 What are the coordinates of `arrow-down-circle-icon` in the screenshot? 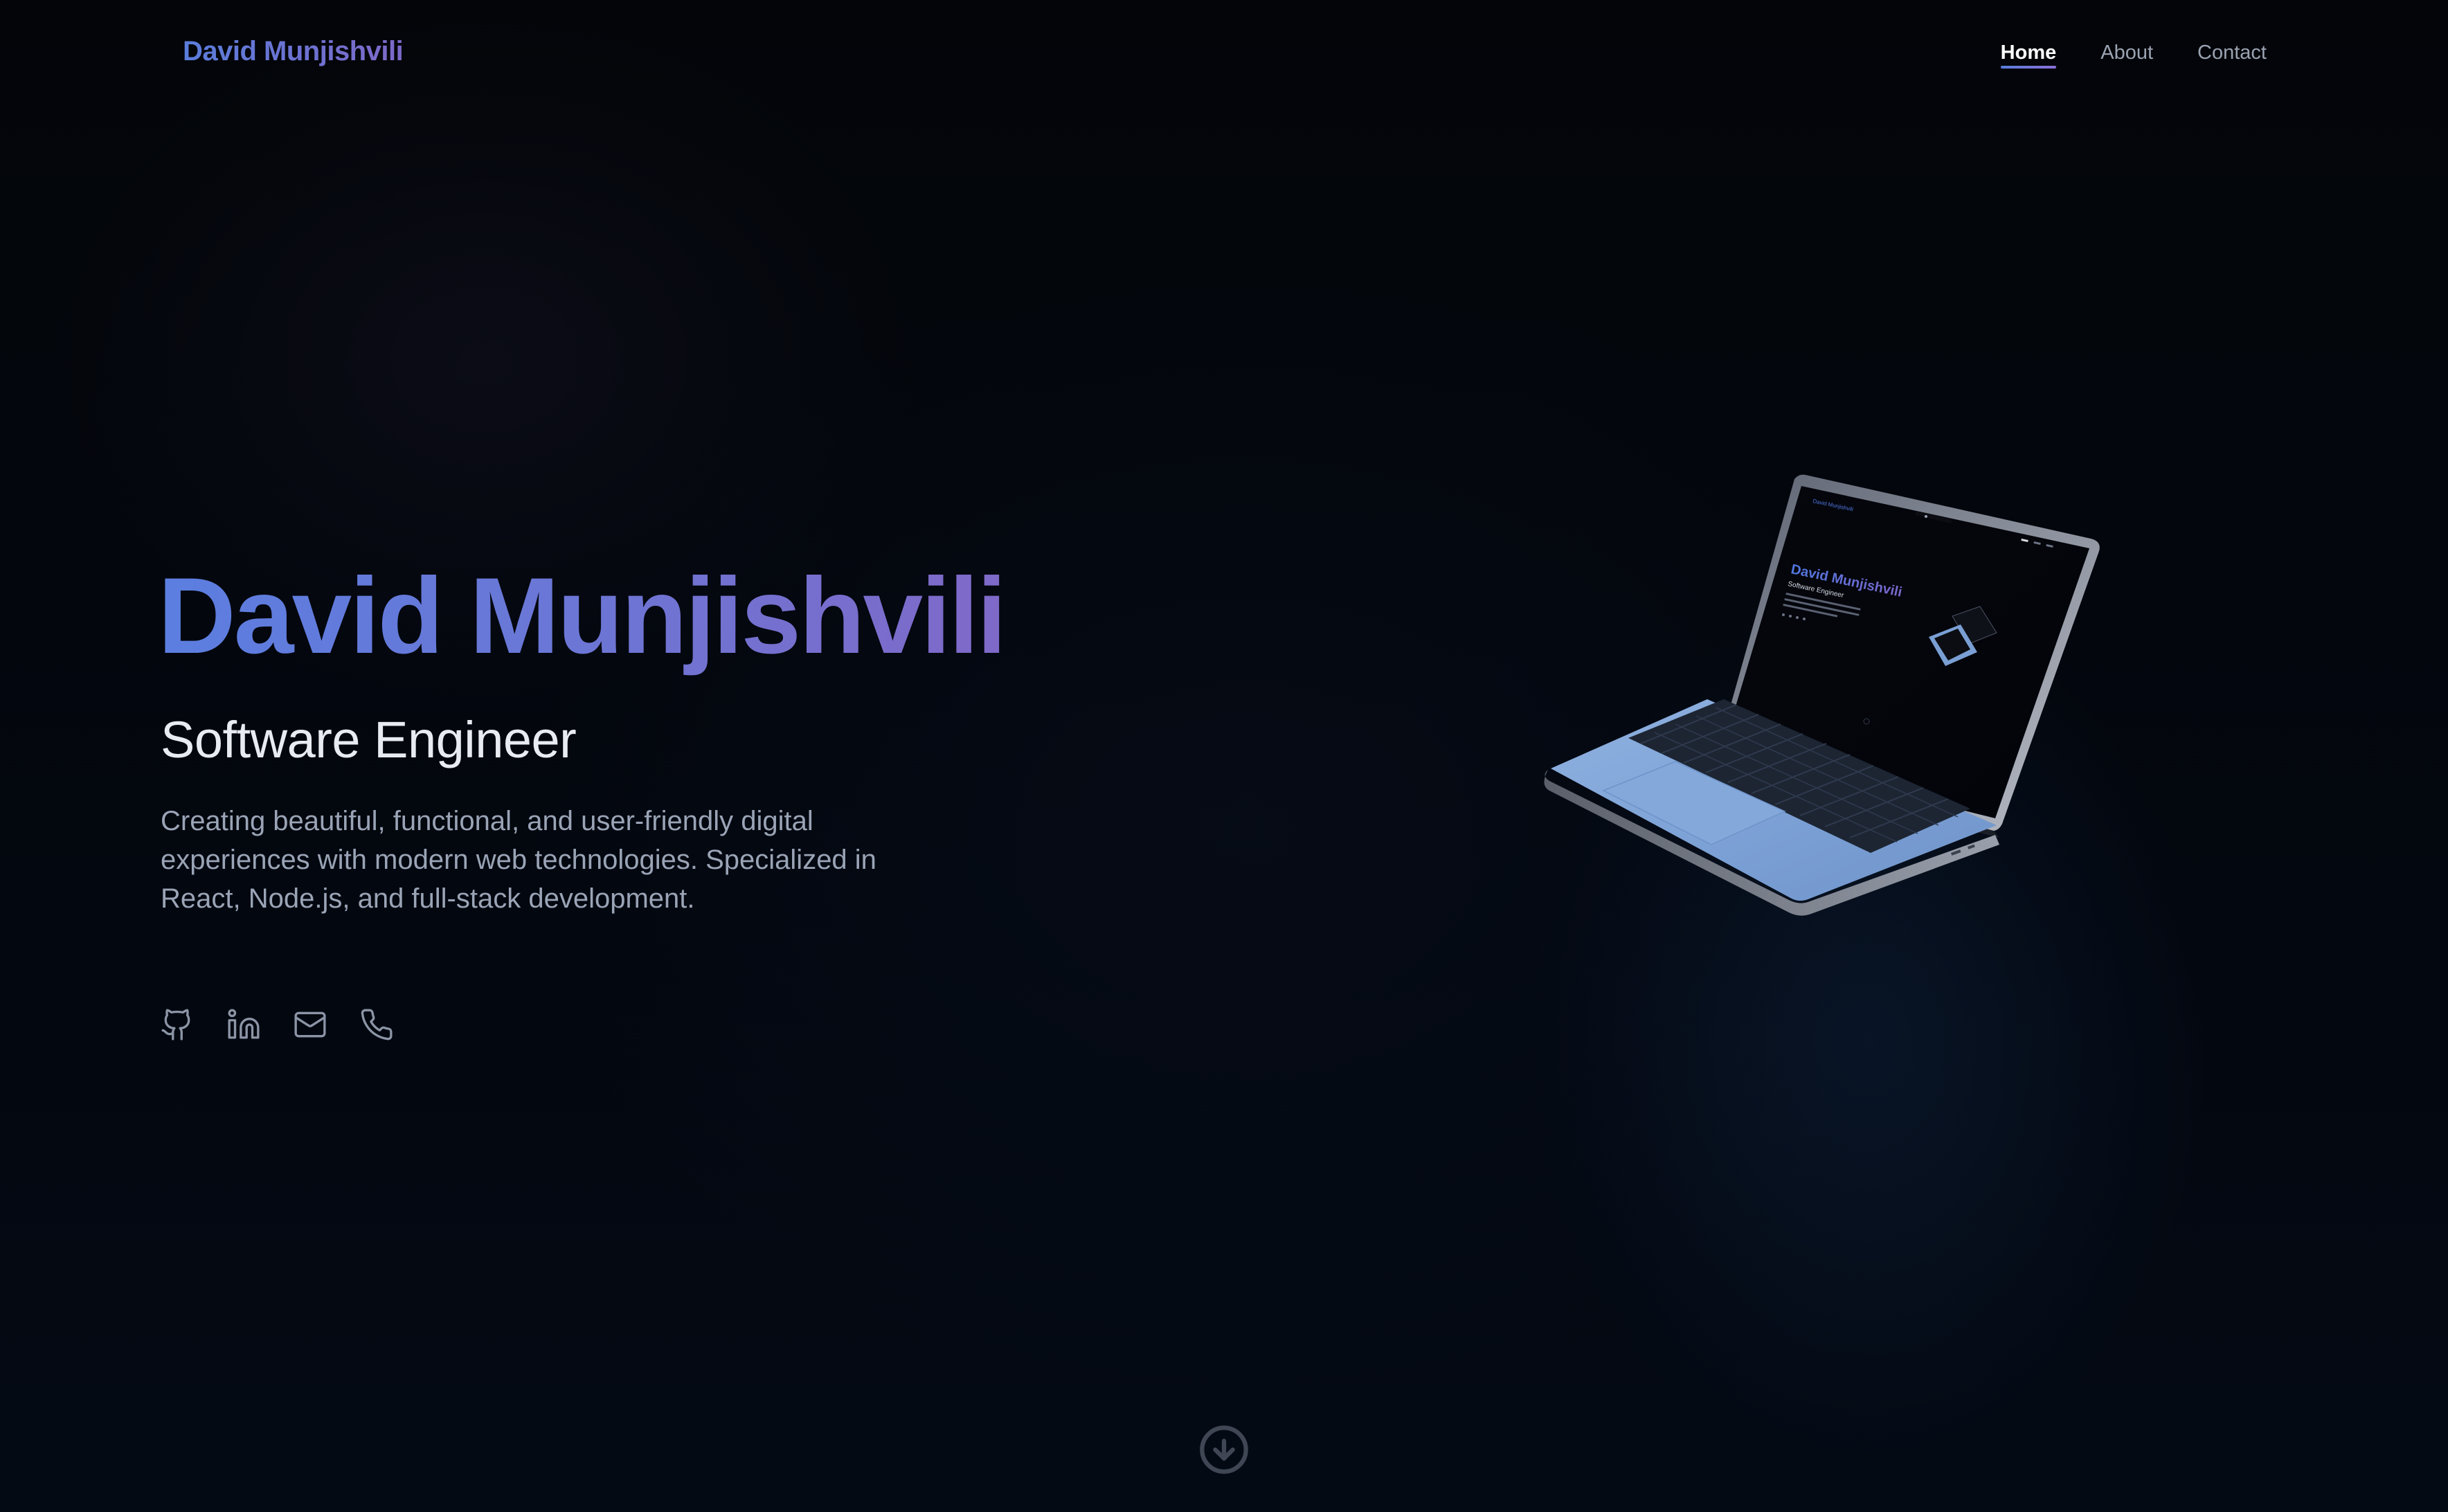 It's located at (1224, 1449).